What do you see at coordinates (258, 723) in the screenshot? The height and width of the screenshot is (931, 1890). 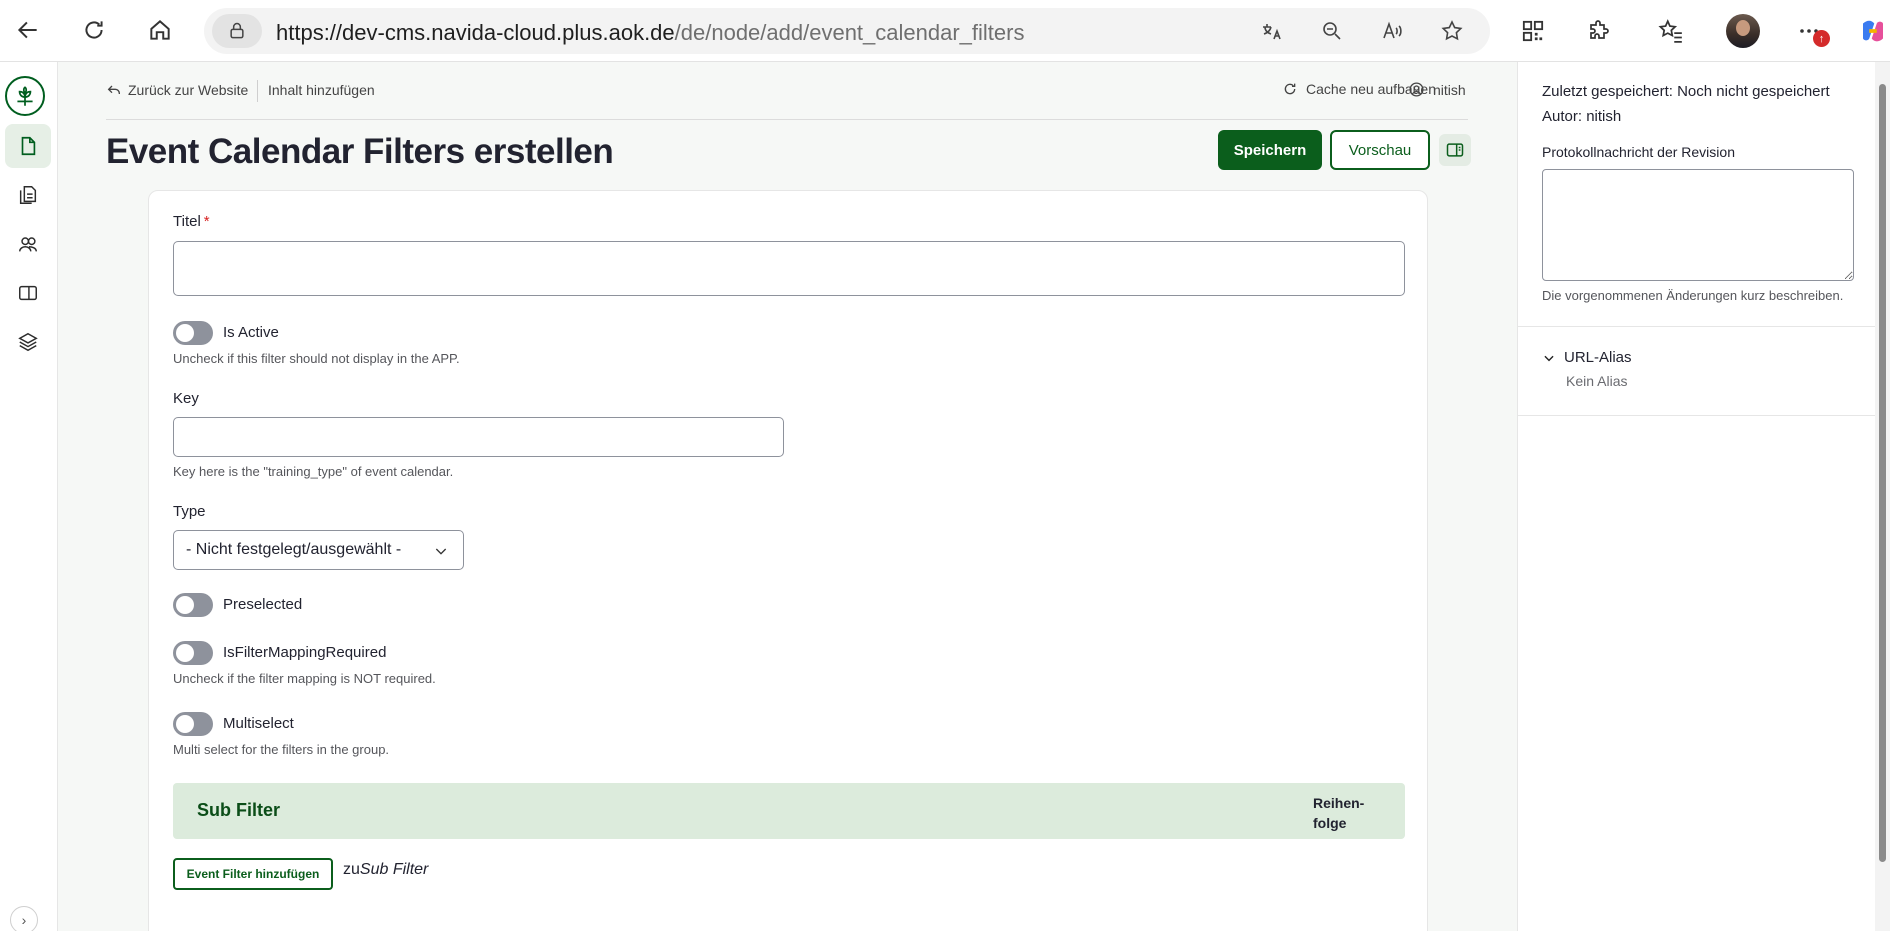 I see `multiselect-label: Multiselect` at bounding box center [258, 723].